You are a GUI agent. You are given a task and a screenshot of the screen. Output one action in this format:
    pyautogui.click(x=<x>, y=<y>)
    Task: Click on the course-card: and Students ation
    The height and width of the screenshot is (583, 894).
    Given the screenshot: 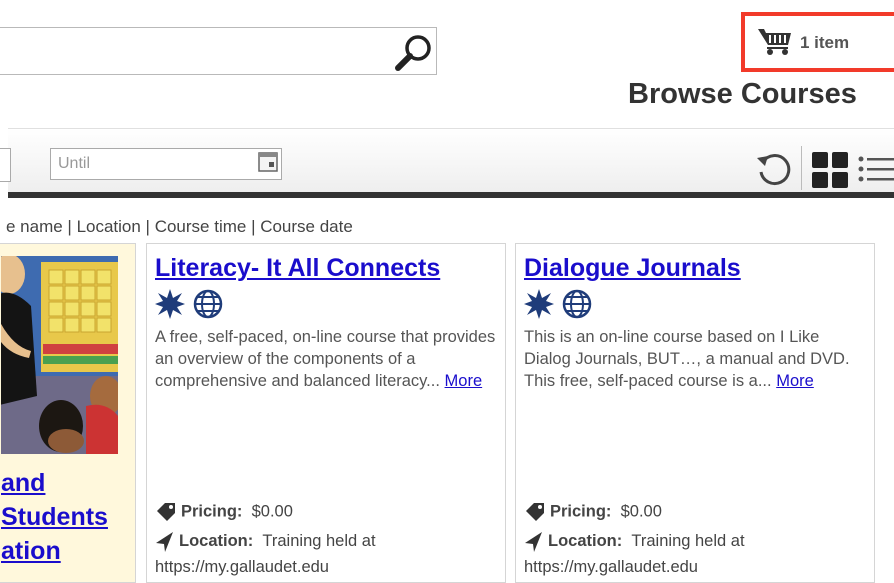 What is the action you would take?
    pyautogui.click(x=68, y=413)
    